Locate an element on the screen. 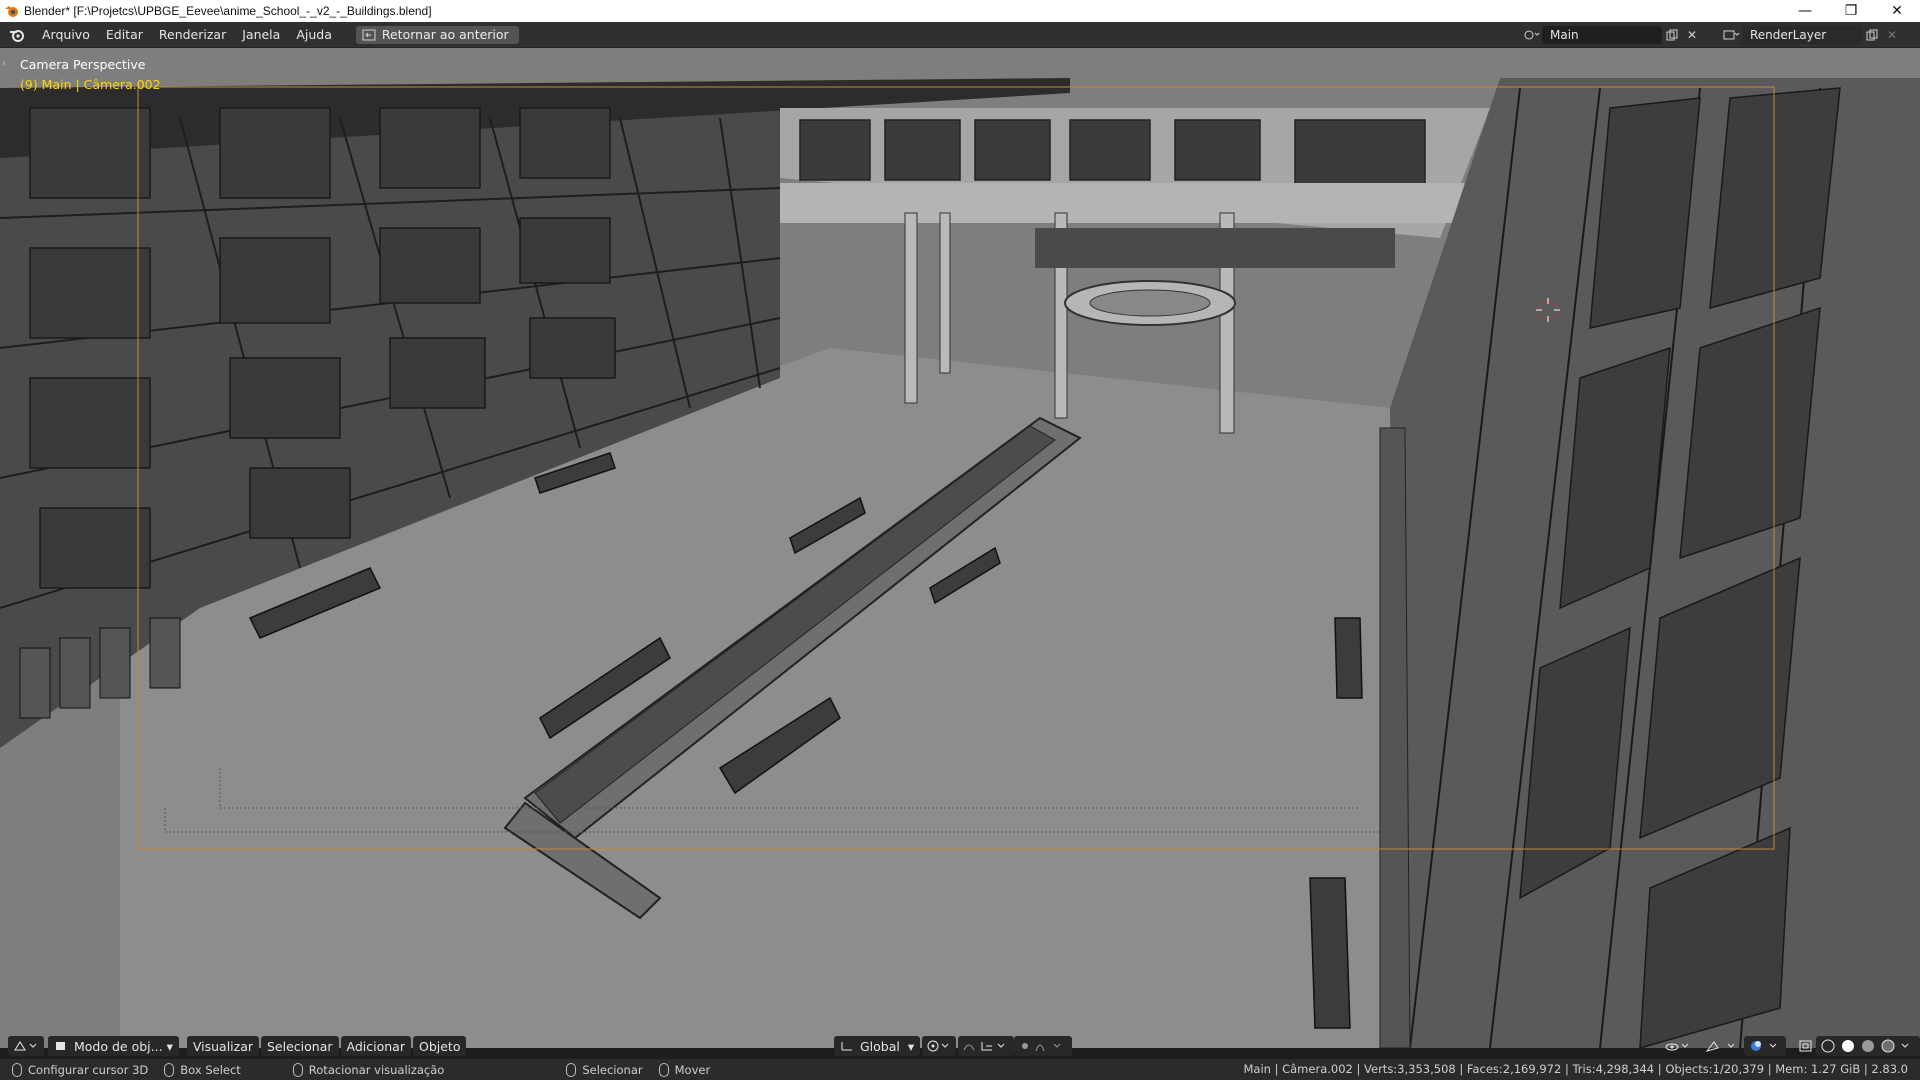 The width and height of the screenshot is (1920, 1080). menu-ajuda: Ajuda is located at coordinates (314, 35).